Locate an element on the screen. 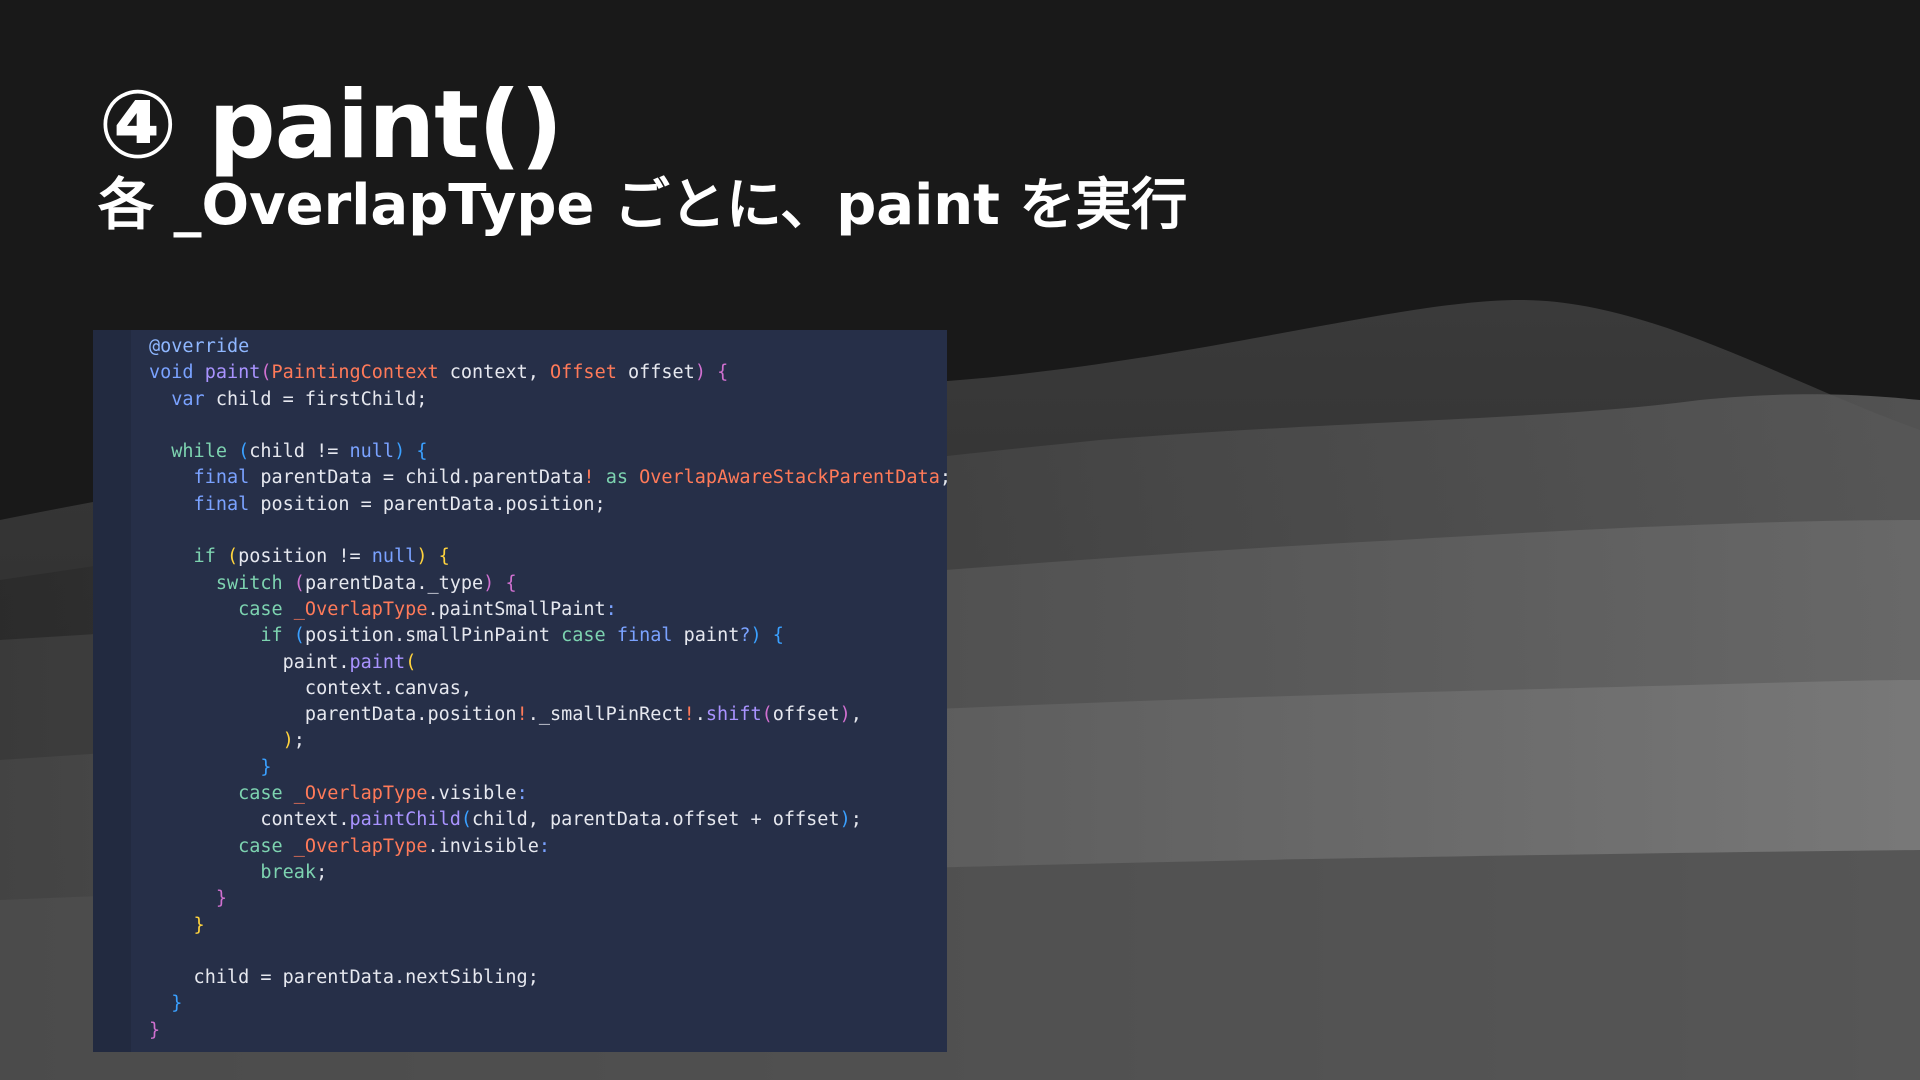 This screenshot has width=1920, height=1080. code-line: case _OverlapType.visible: is located at coordinates (548, 794).